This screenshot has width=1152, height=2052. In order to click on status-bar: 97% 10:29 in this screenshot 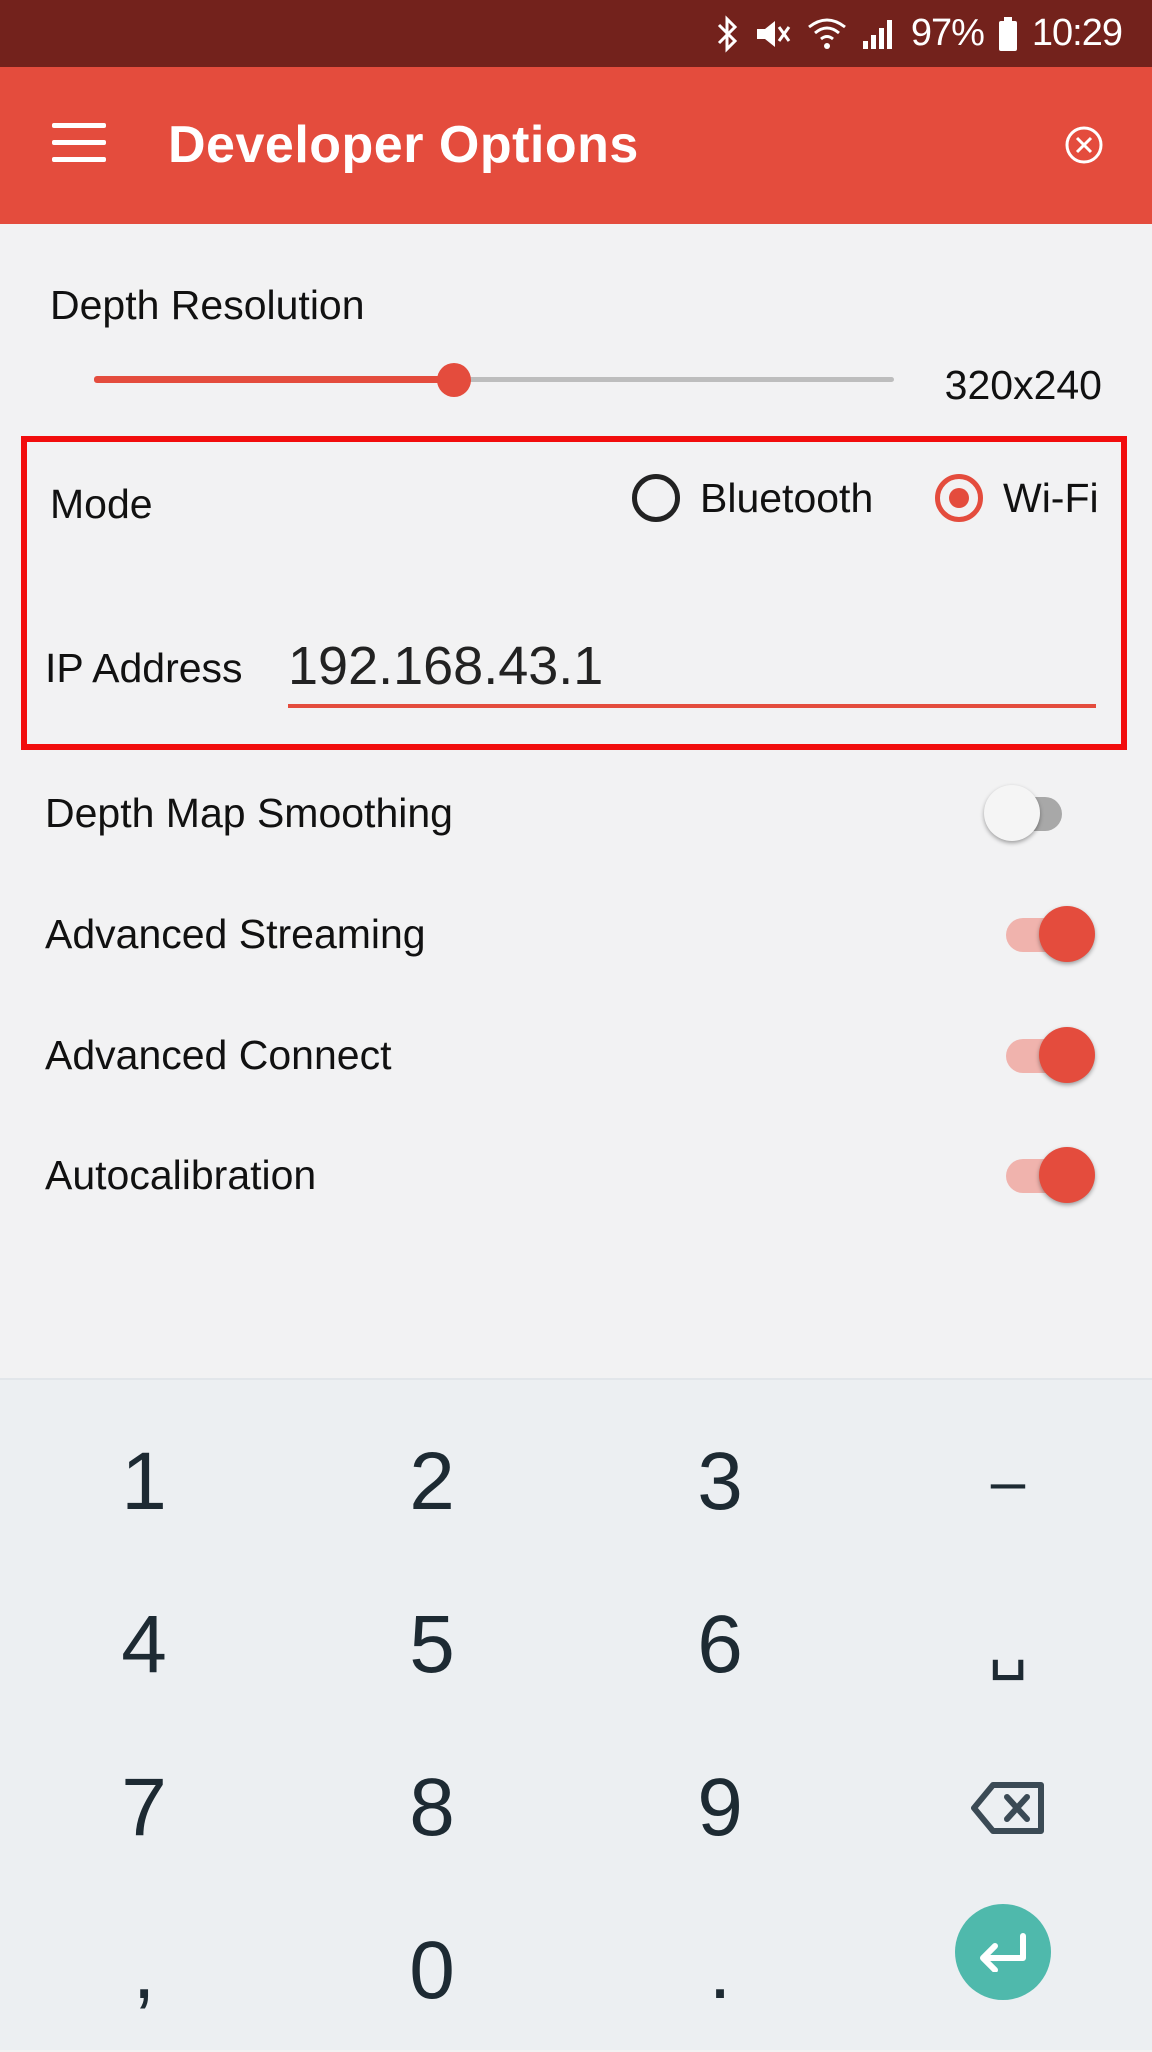, I will do `click(576, 33)`.